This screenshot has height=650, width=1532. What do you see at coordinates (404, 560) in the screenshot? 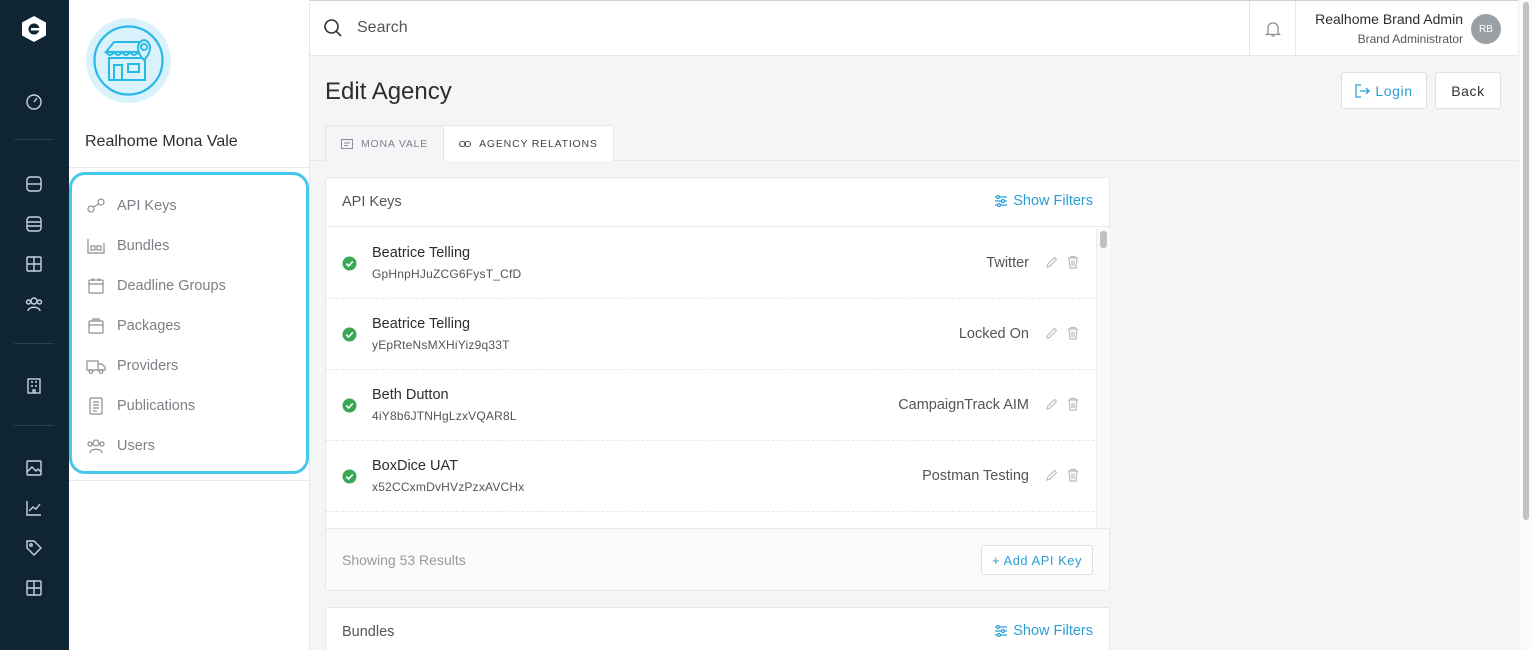
I see `results-count: Showing 53 Results` at bounding box center [404, 560].